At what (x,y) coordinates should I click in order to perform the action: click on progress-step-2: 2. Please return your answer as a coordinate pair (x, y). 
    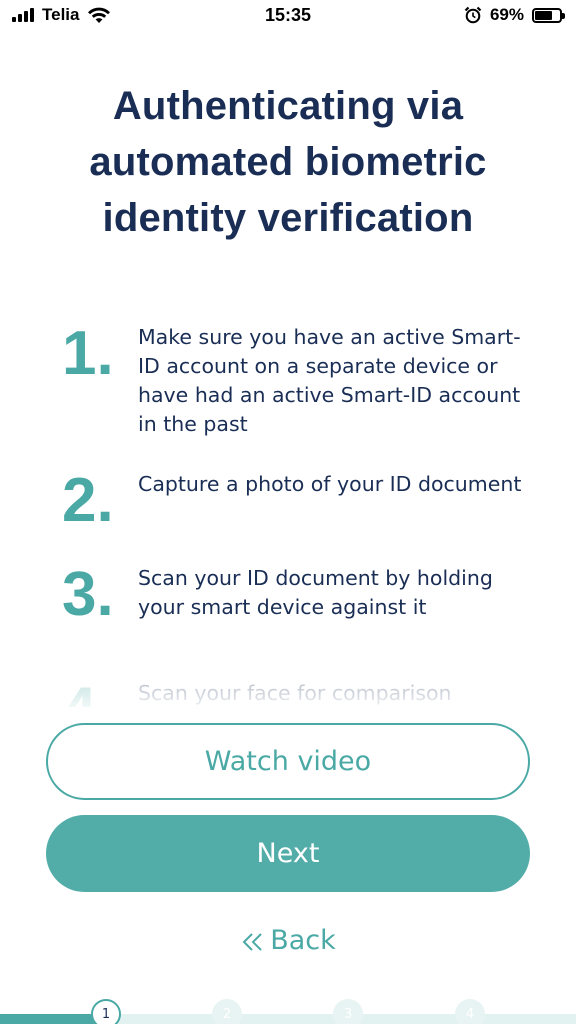
    Looking at the image, I should click on (227, 1011).